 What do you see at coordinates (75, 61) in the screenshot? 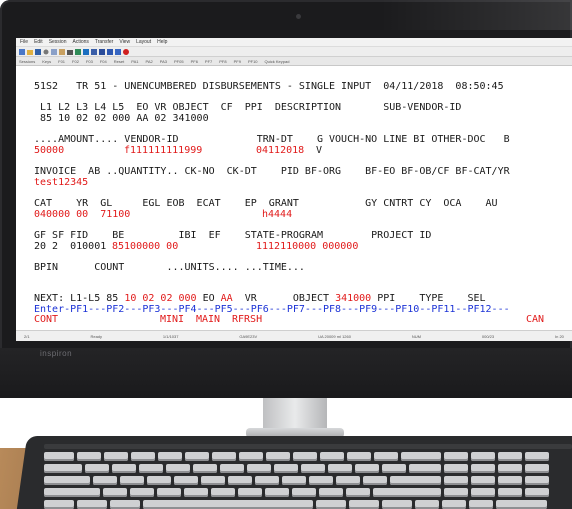
I see `key-f02: F02` at bounding box center [75, 61].